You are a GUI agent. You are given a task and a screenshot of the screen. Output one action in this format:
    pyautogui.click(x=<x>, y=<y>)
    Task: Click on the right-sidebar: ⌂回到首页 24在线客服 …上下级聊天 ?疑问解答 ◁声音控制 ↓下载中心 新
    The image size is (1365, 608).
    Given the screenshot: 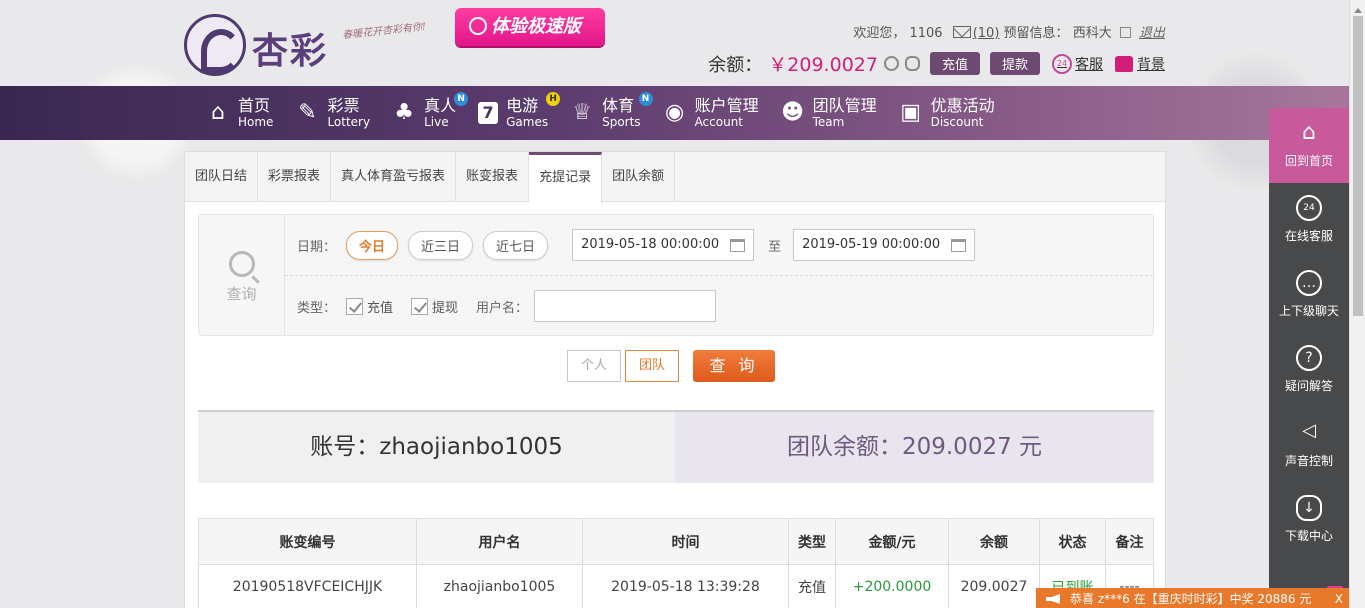 What is the action you would take?
    pyautogui.click(x=1309, y=358)
    